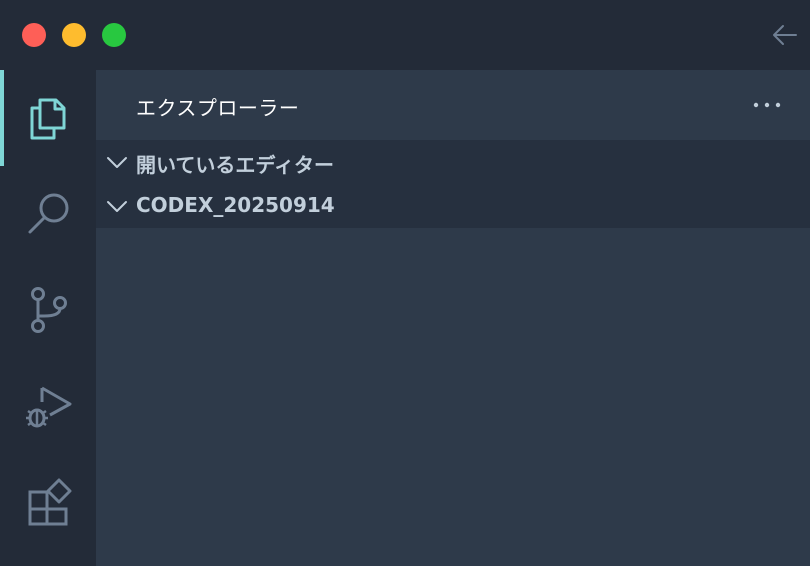 The image size is (810, 566). I want to click on activity-bar, so click(48, 318).